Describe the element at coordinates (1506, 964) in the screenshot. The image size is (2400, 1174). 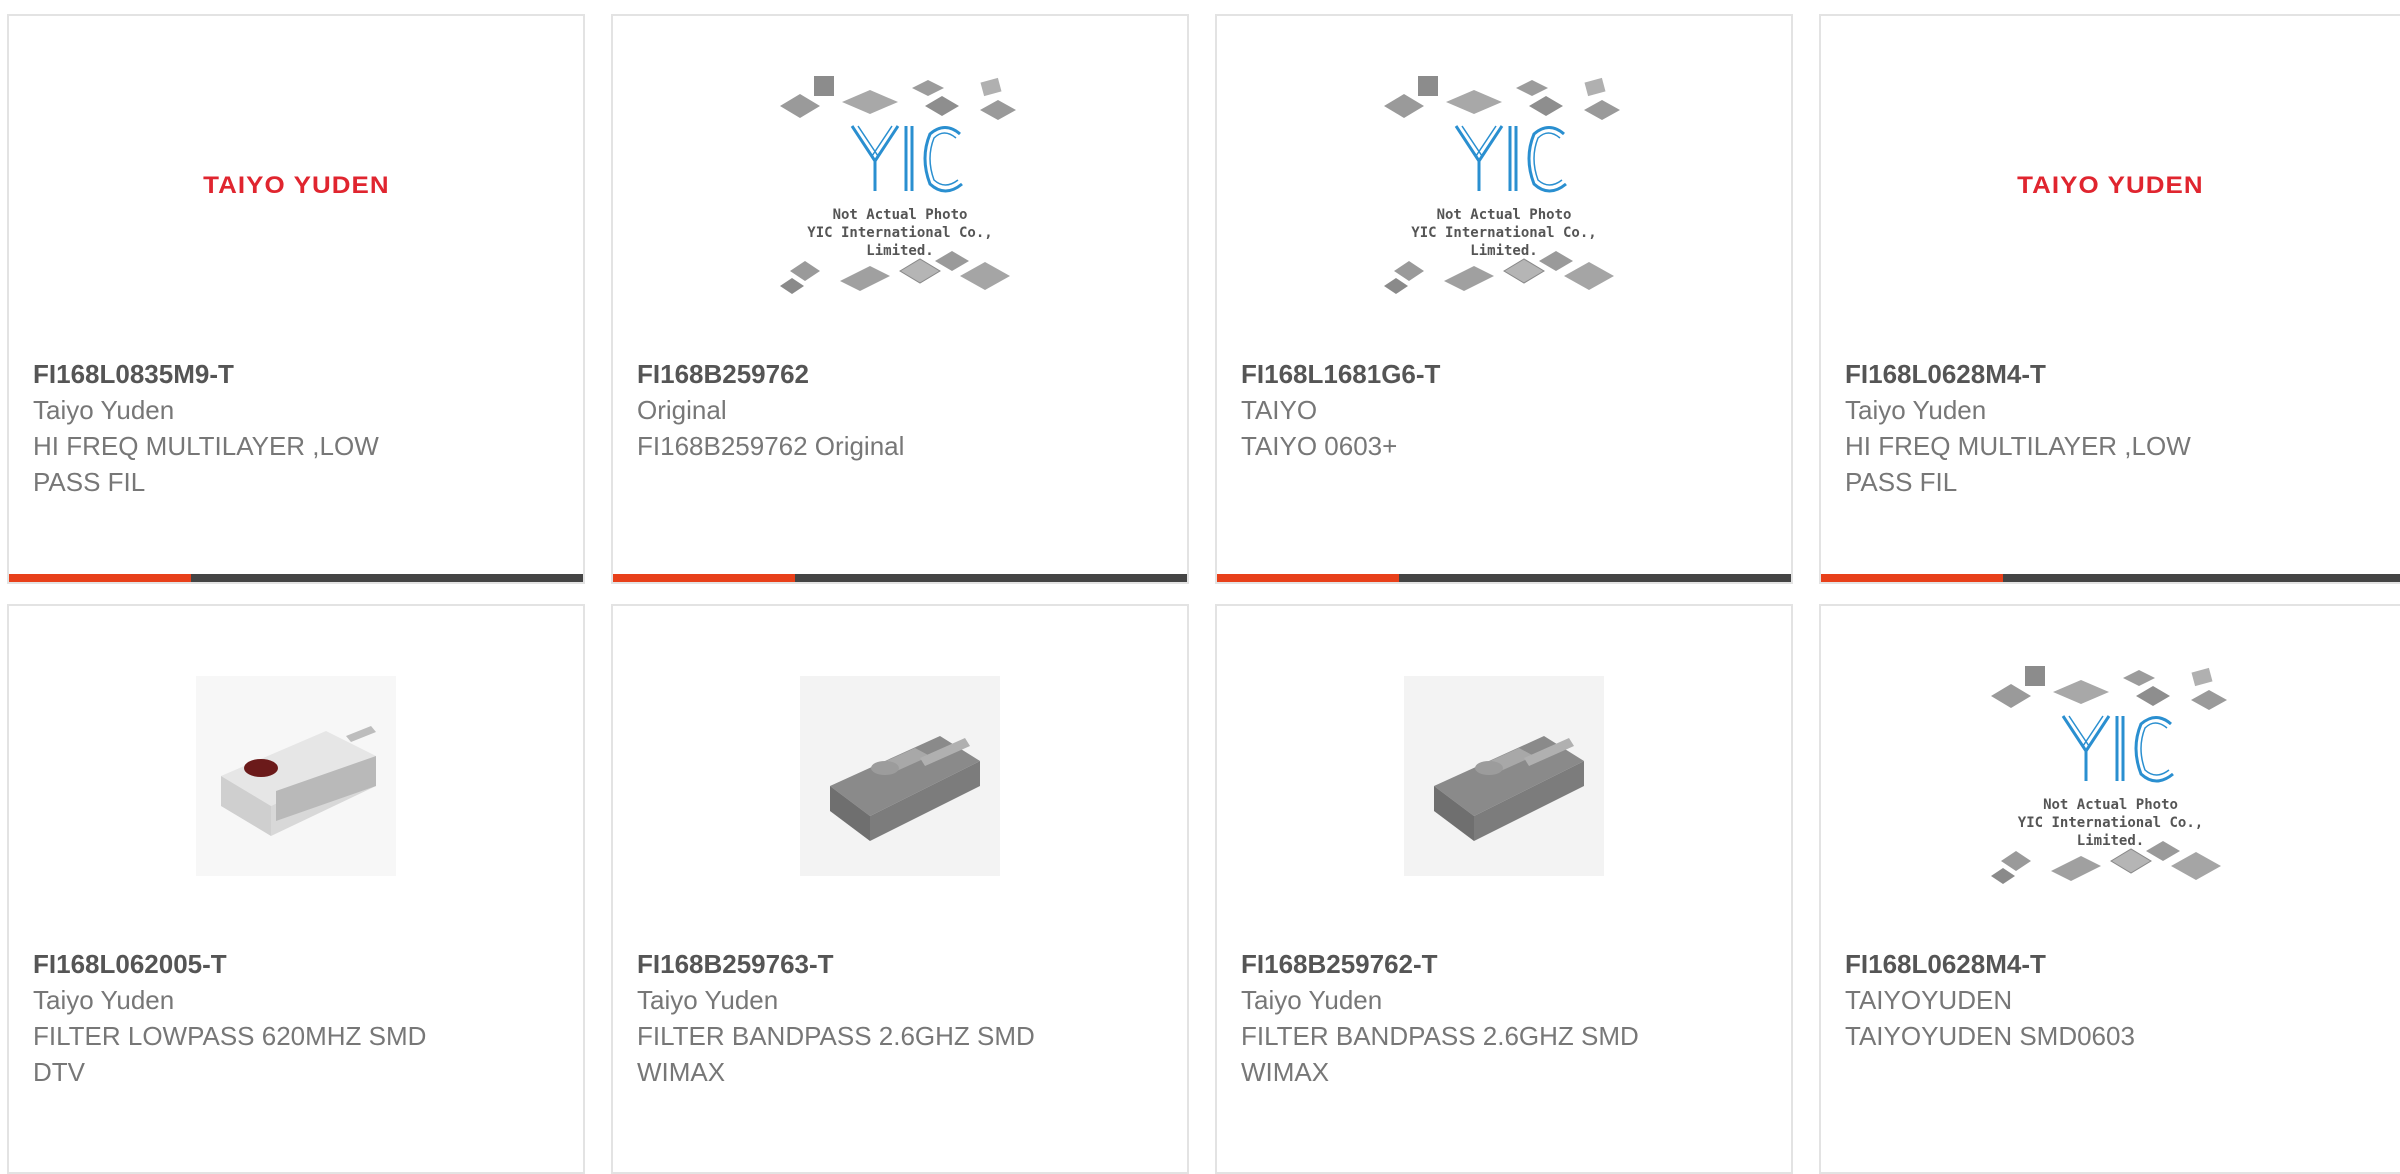
I see `part-number: FI168B259762-T` at that location.